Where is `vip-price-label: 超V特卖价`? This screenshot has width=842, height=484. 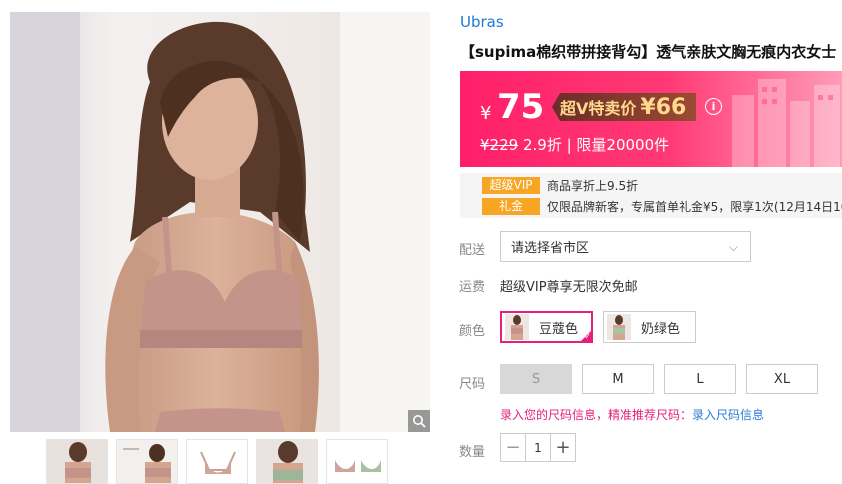 vip-price-label: 超V特卖价 is located at coordinates (598, 108).